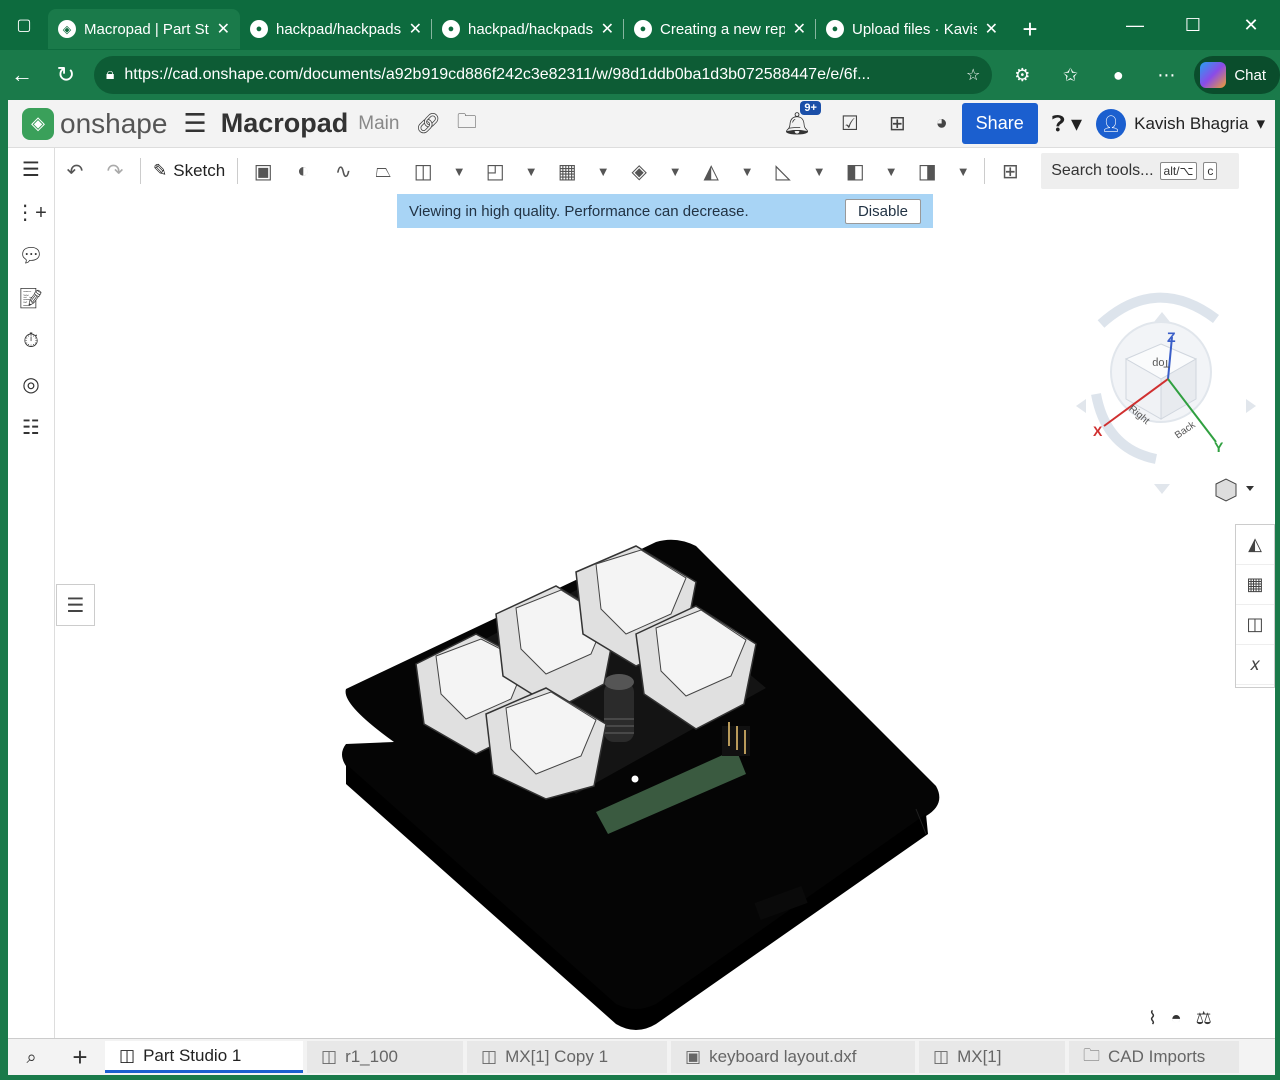 This screenshot has width=1280, height=1080. Describe the element at coordinates (793, 1057) in the screenshot. I see `element-tab-keyboard-layout-dxf: ▣ keyboard layout.dxf` at that location.